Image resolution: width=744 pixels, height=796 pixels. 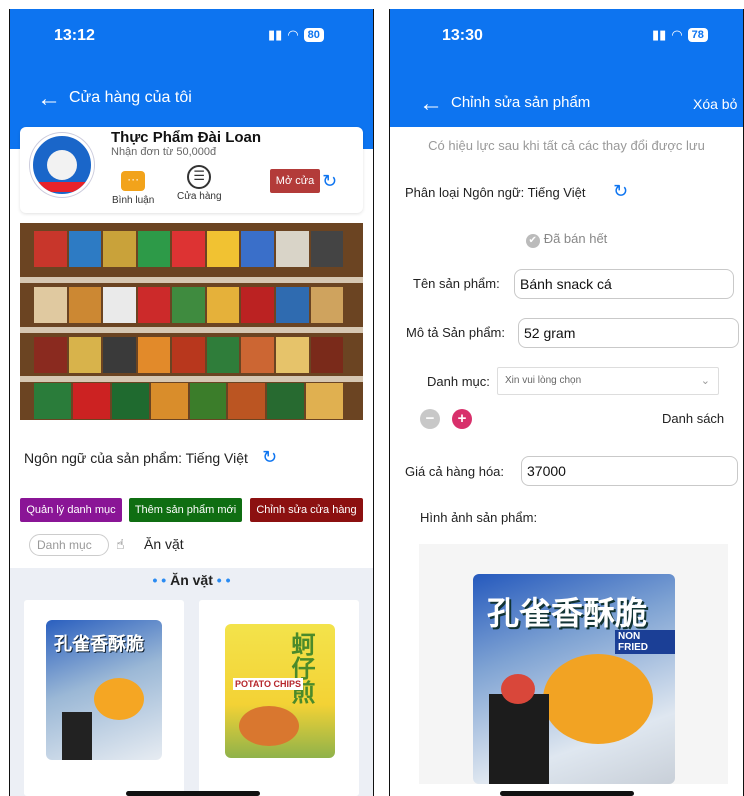 I want to click on logo-band, so click(x=62, y=187).